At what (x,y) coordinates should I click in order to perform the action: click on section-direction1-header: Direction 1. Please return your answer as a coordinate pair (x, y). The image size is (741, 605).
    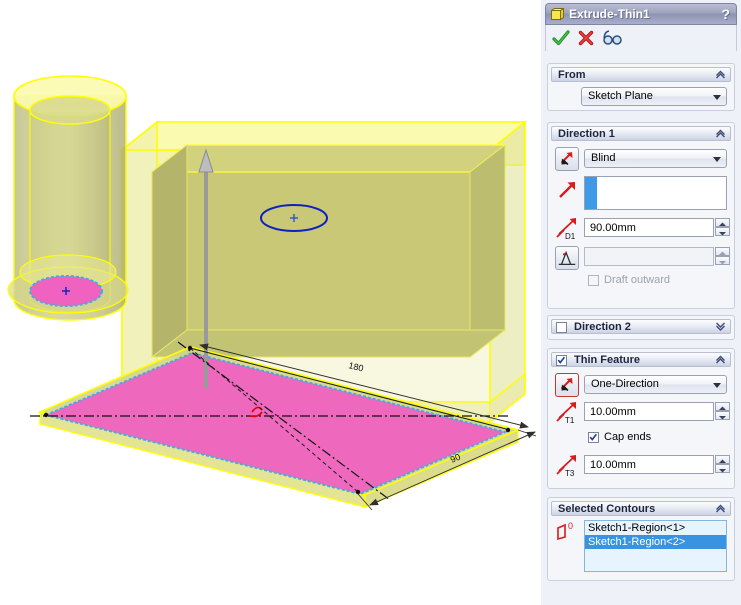
    Looking at the image, I should click on (641, 133).